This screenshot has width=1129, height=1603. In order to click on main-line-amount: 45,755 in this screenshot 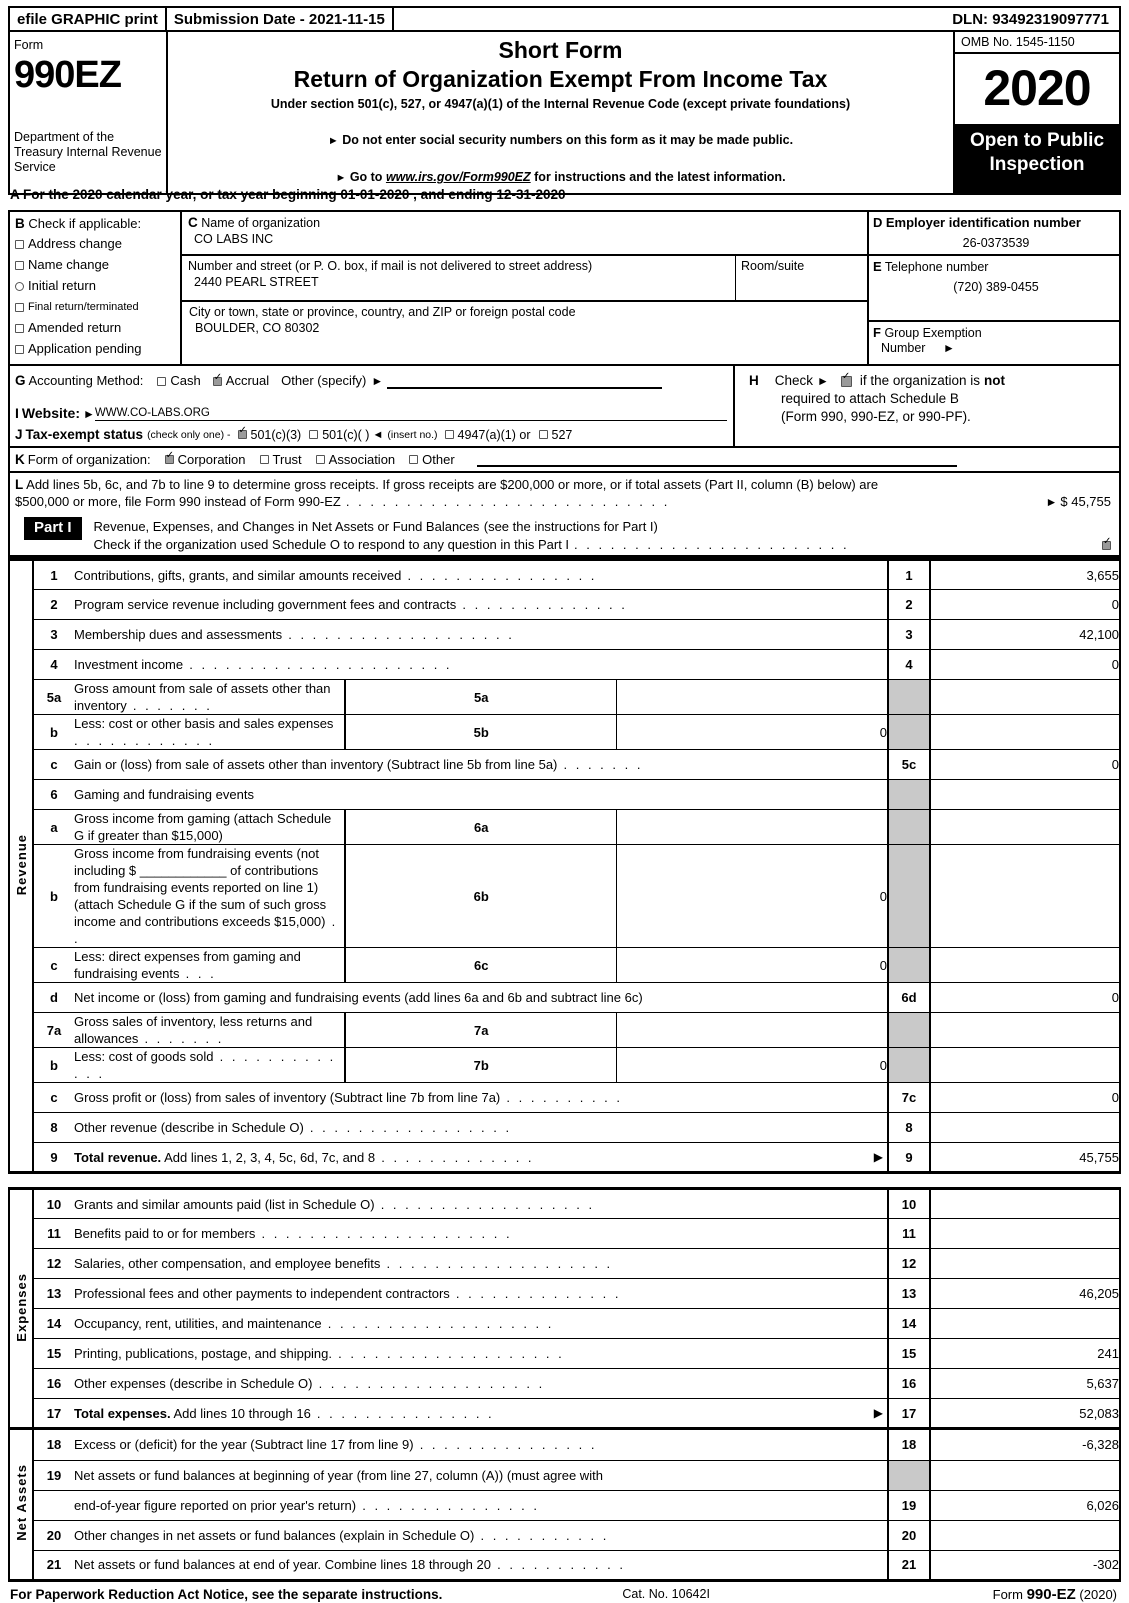, I will do `click(1025, 1157)`.